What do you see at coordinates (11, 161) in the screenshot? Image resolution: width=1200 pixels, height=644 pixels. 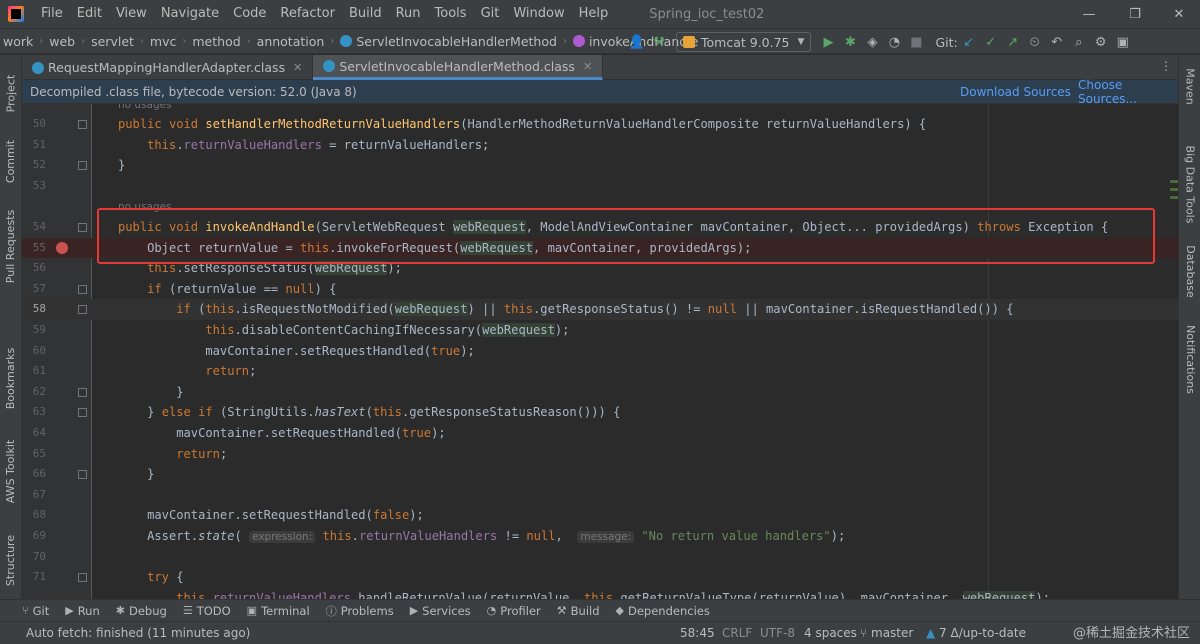 I see `tool-window-commit: Commit` at bounding box center [11, 161].